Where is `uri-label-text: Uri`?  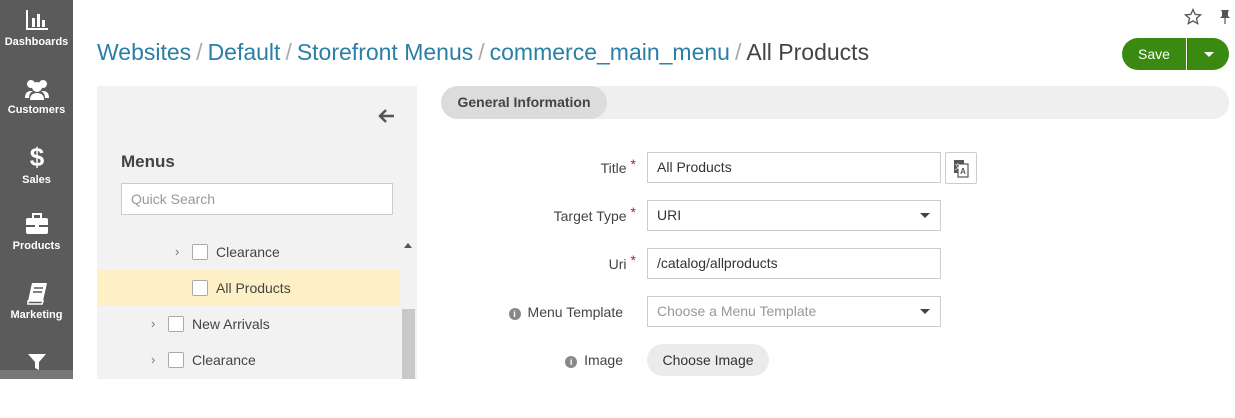
uri-label-text: Uri is located at coordinates (617, 264).